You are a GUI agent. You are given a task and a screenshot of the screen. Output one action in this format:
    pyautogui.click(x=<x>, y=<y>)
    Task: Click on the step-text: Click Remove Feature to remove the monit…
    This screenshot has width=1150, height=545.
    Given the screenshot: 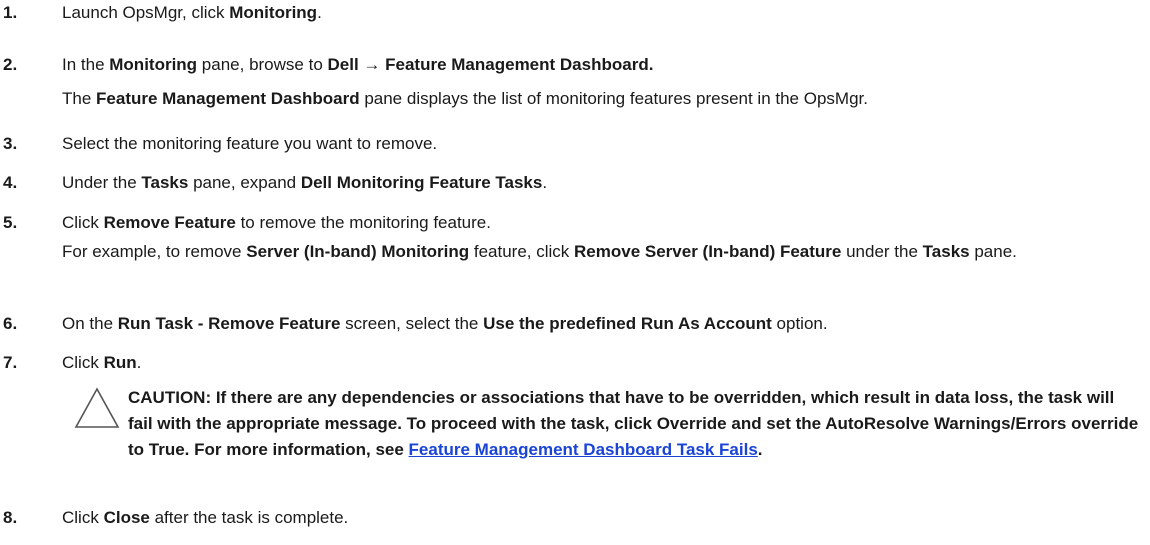 What is the action you would take?
    pyautogui.click(x=597, y=223)
    